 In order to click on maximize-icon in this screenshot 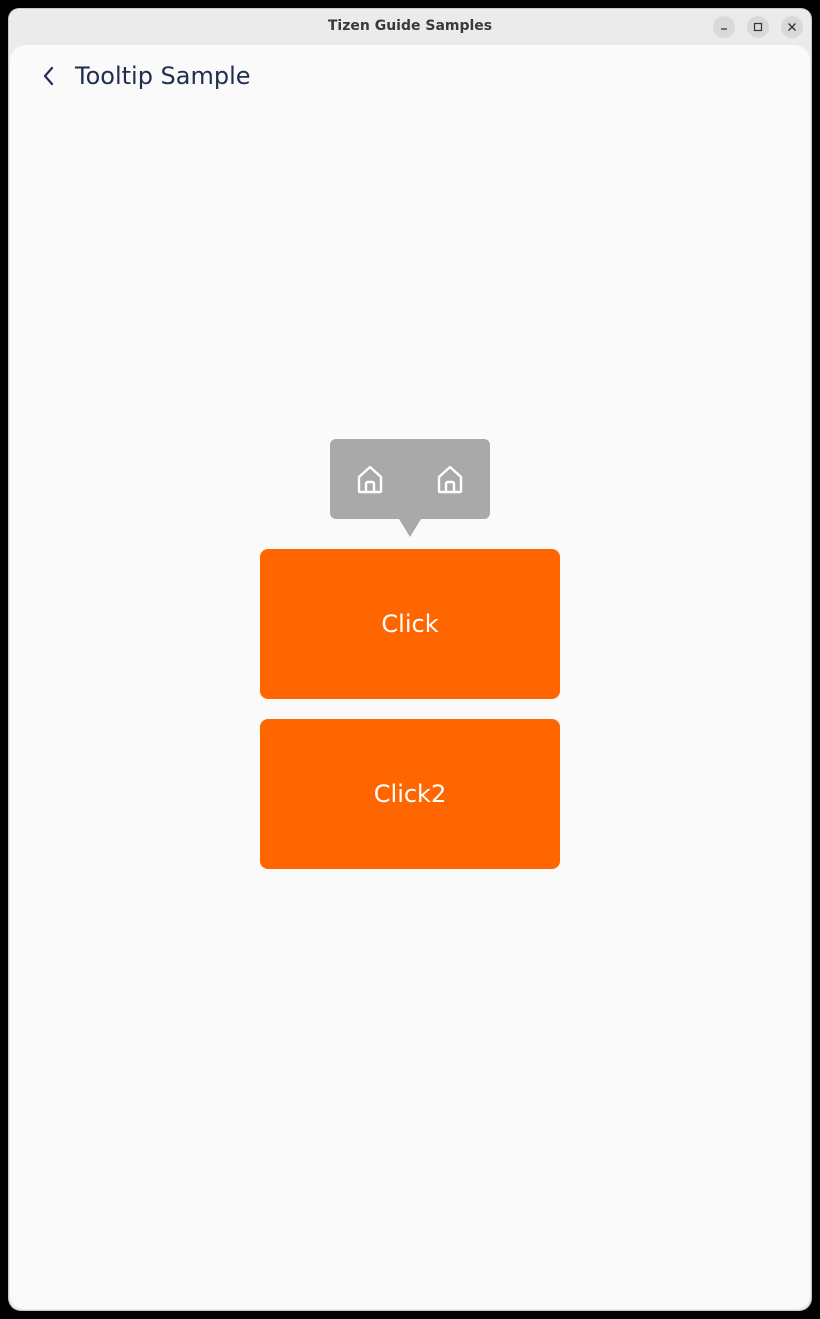, I will do `click(758, 27)`.